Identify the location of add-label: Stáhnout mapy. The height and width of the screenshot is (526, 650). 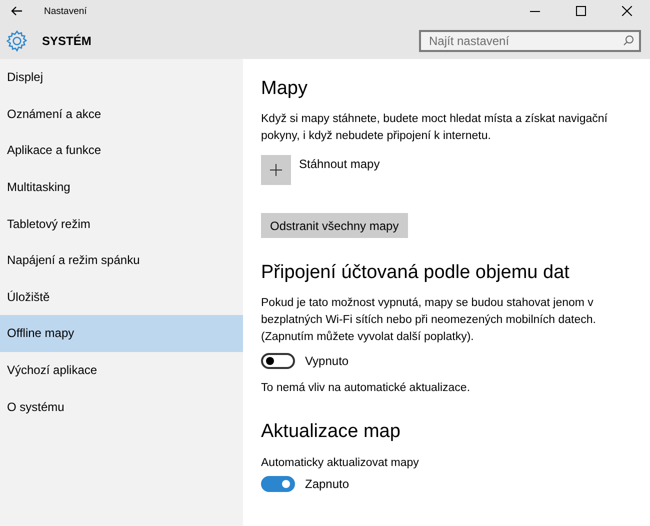
(339, 171).